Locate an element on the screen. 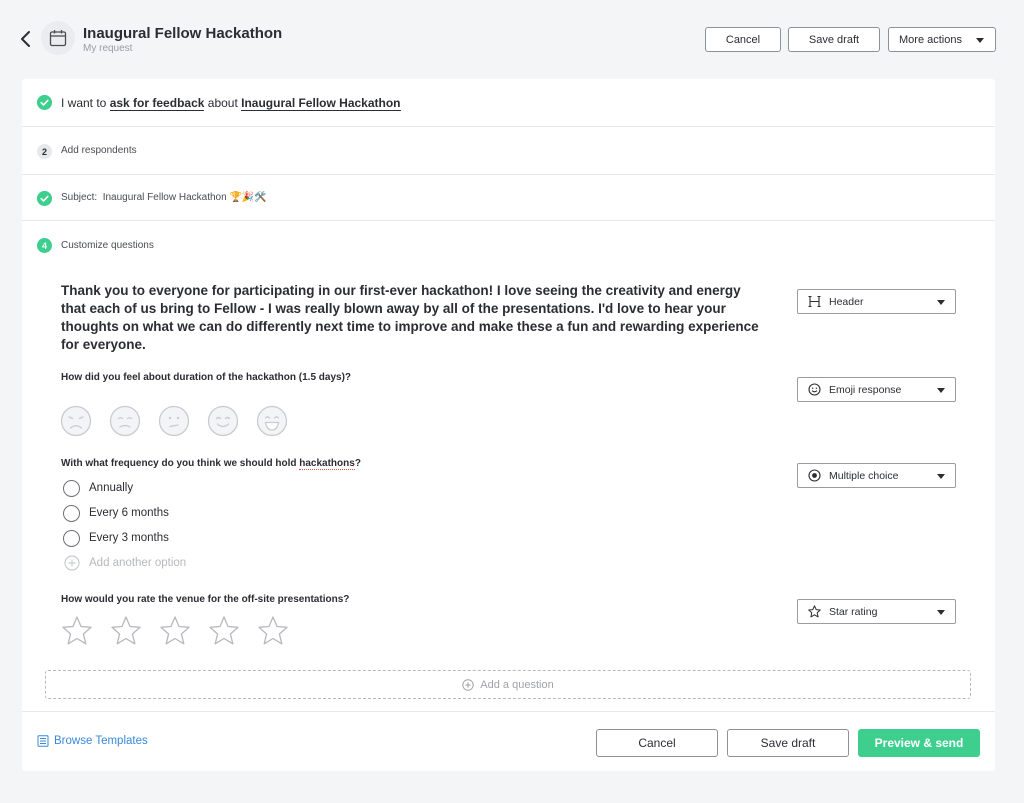 The width and height of the screenshot is (1024, 803). question-type-select-header: Header is located at coordinates (876, 301).